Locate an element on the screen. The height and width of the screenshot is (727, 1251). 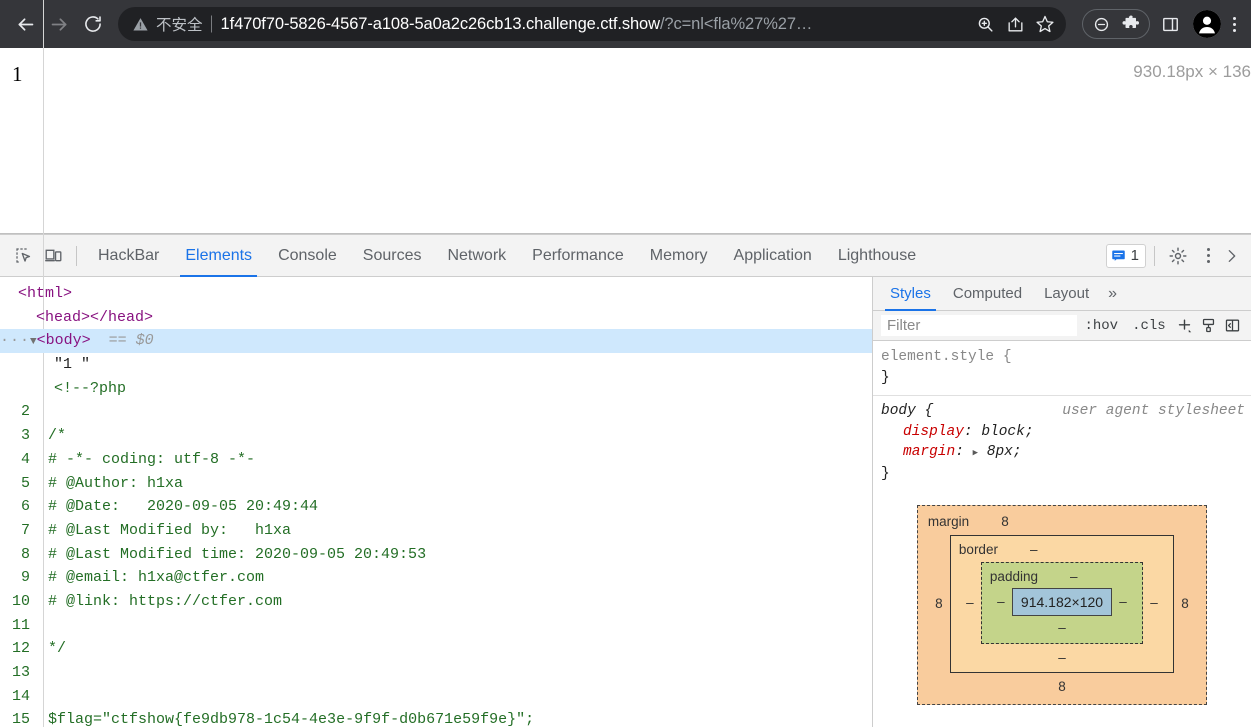
dom-code-row: 13 is located at coordinates (20, 672).